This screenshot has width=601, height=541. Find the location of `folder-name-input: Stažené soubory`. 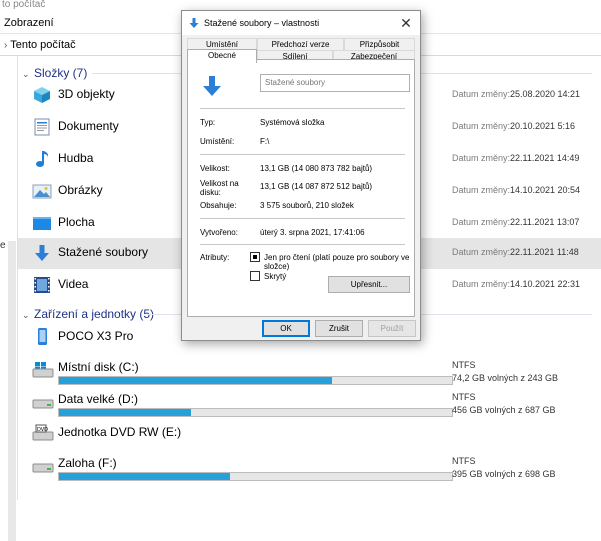

folder-name-input: Stažené soubory is located at coordinates (335, 83).